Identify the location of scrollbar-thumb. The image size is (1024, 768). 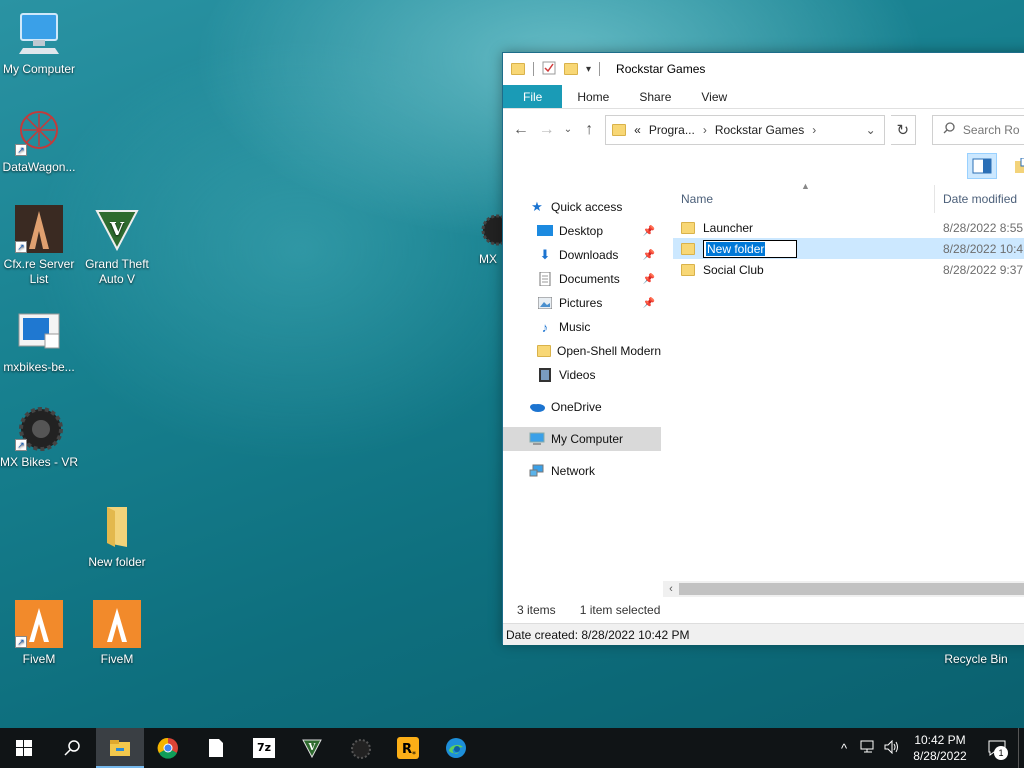
(851, 589).